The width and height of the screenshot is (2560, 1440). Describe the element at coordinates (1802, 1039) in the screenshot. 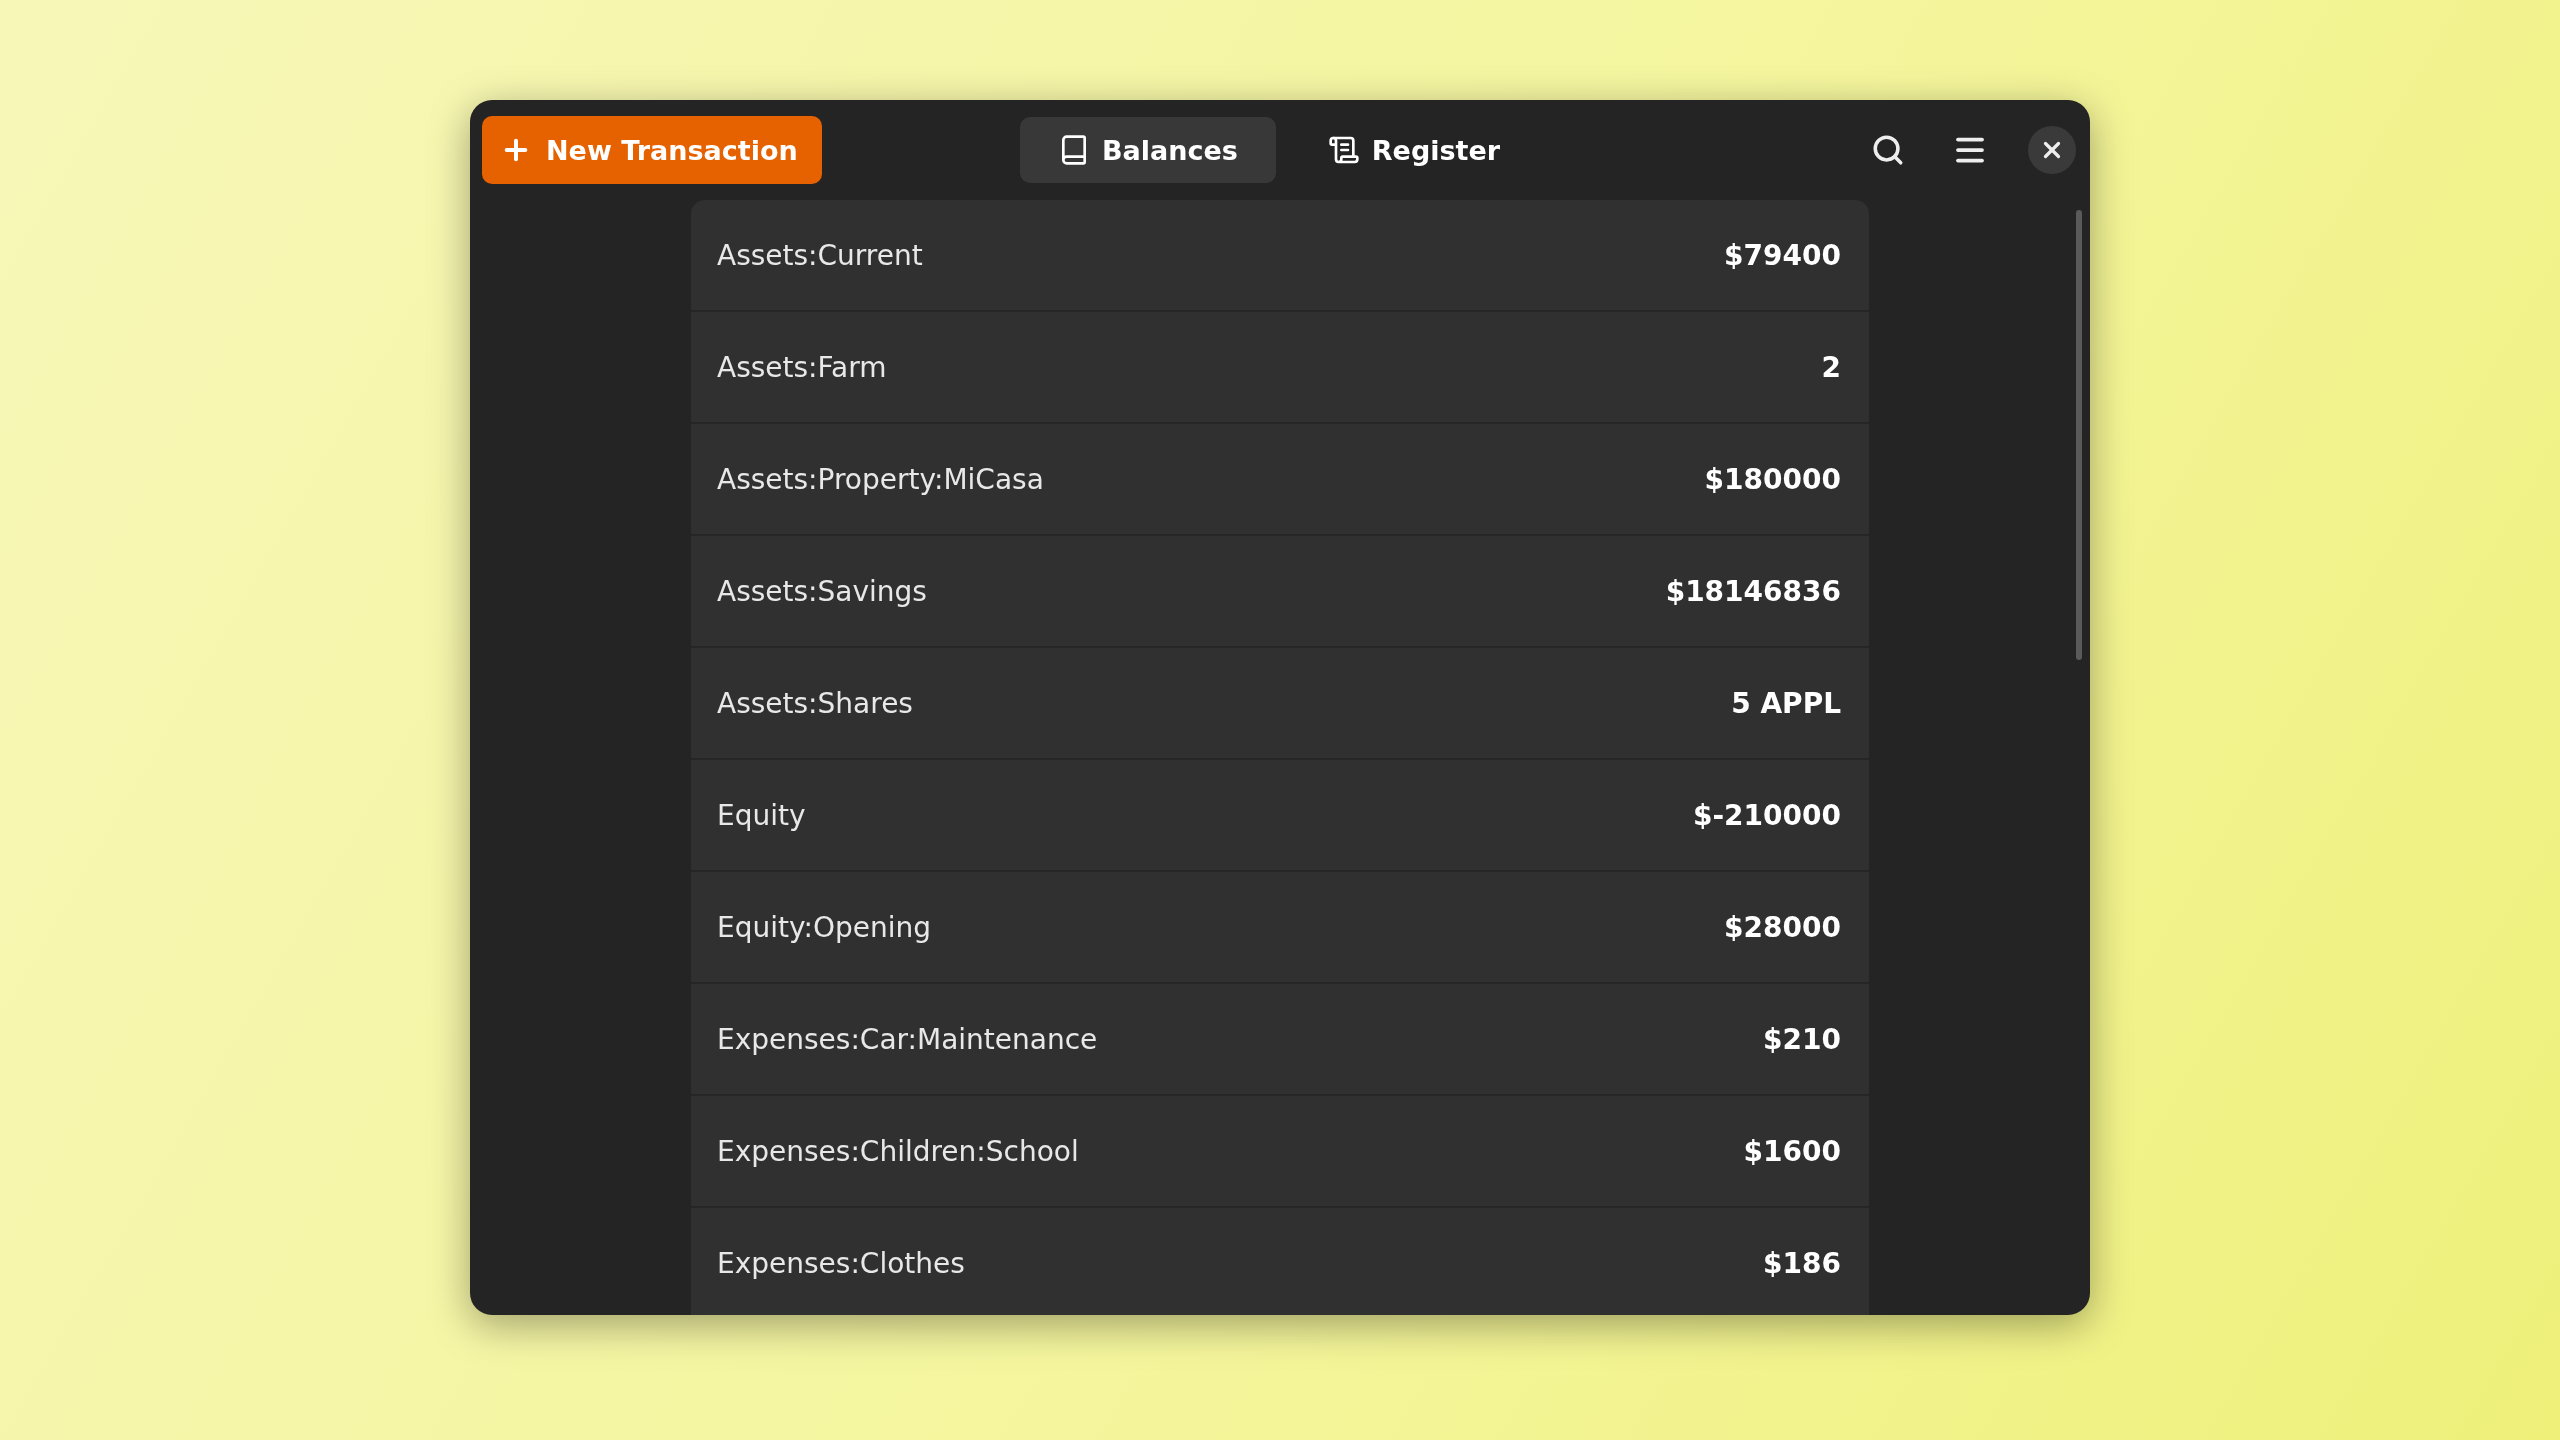

I see `account-balance: $210` at that location.